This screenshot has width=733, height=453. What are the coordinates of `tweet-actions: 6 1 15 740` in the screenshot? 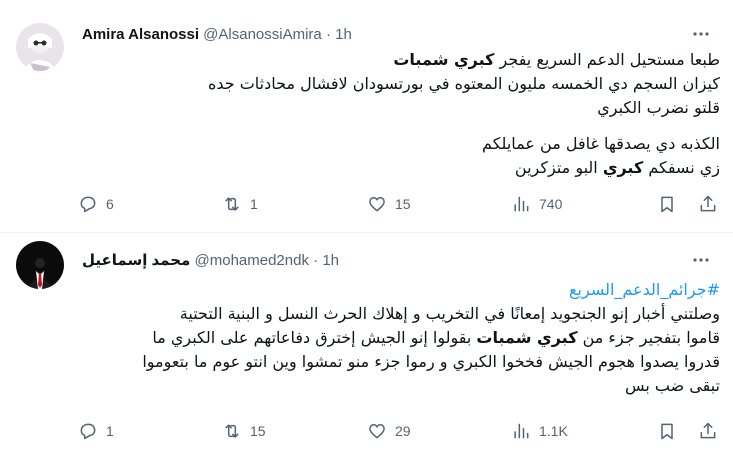 It's located at (403, 204).